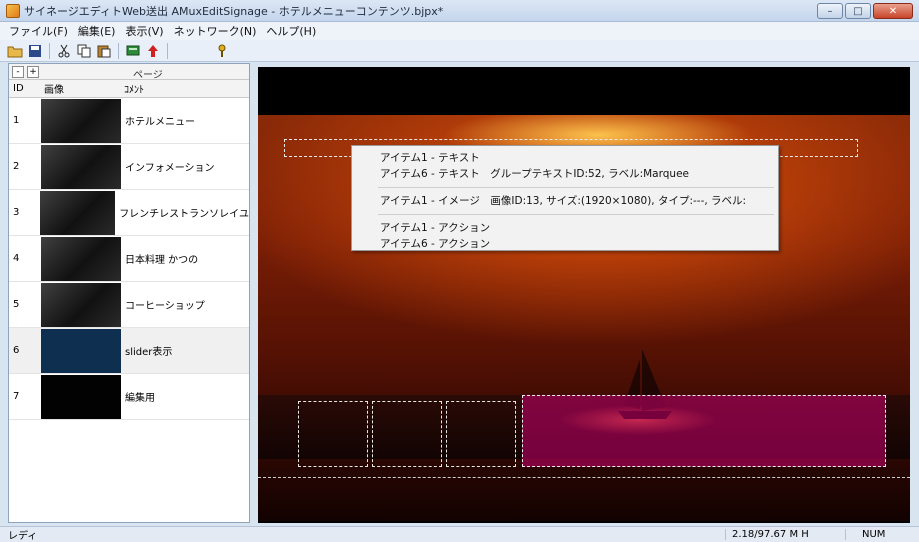 This screenshot has width=919, height=542. What do you see at coordinates (13, 10) in the screenshot?
I see `app-icon` at bounding box center [13, 10].